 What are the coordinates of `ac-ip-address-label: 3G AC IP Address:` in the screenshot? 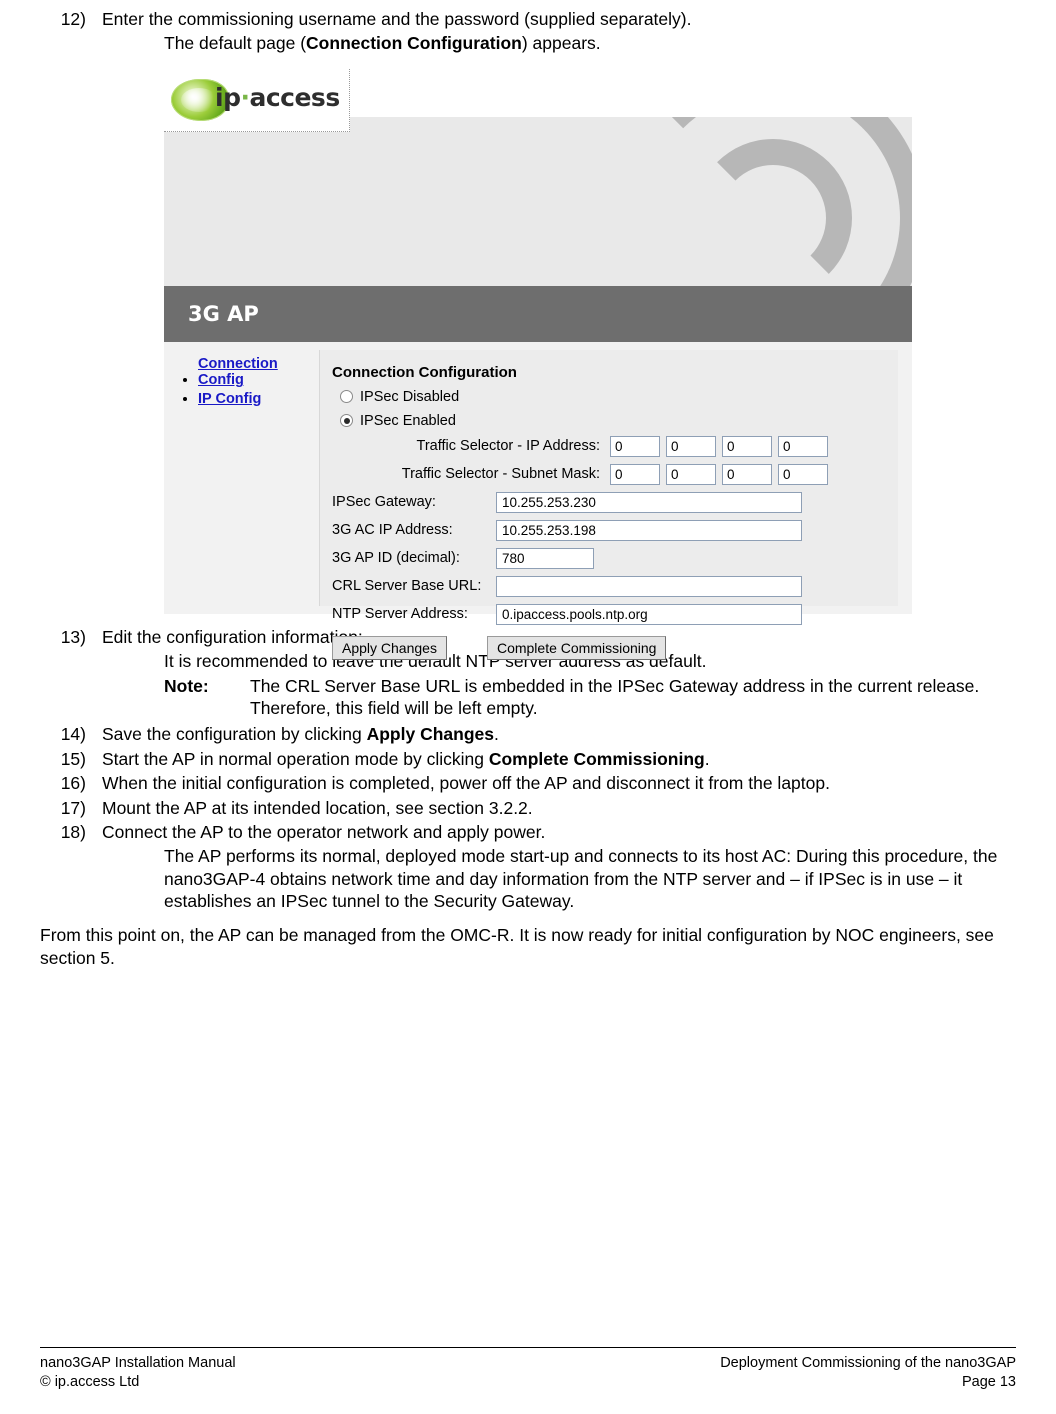 It's located at (392, 530).